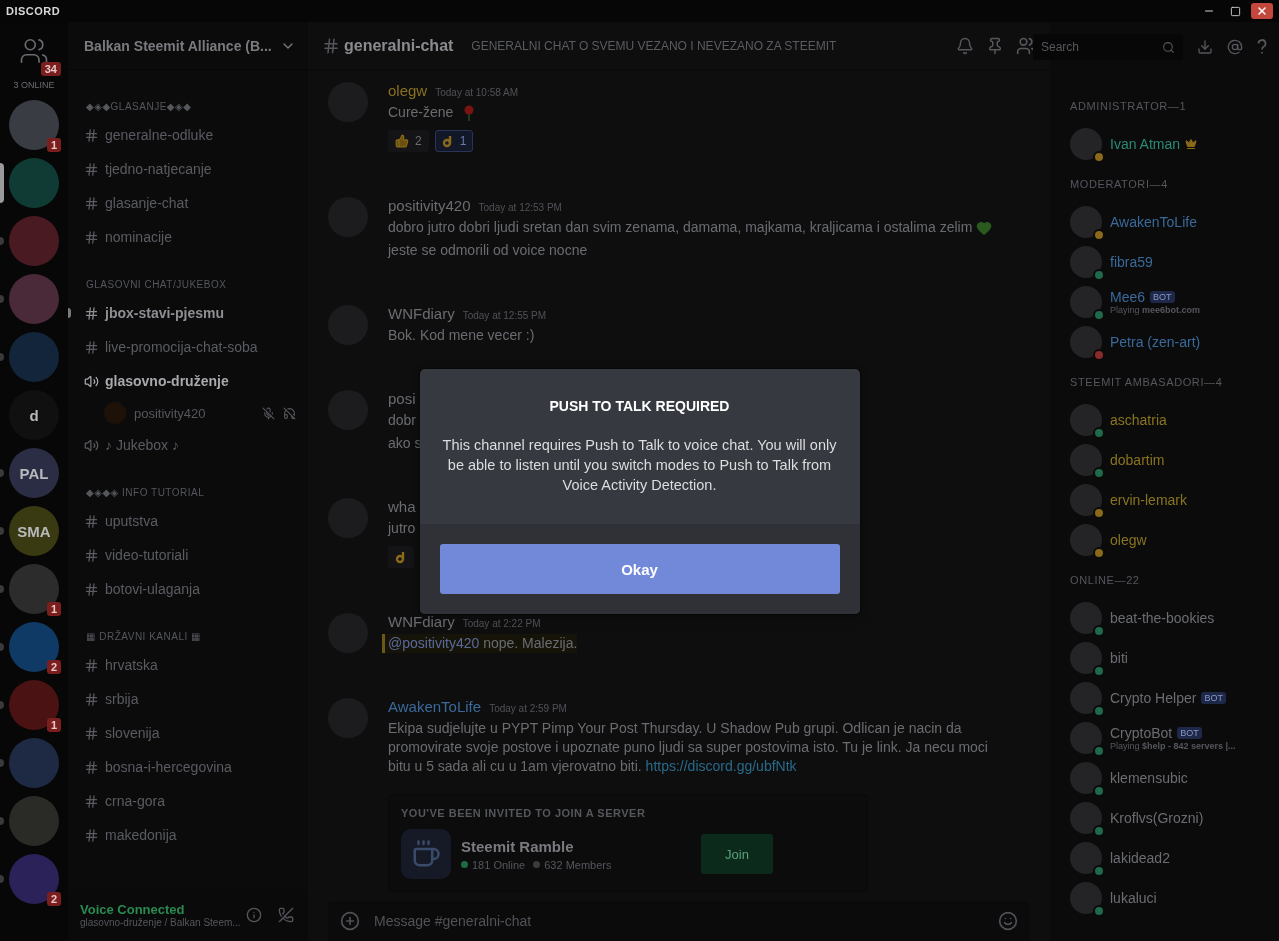 Image resolution: width=1279 pixels, height=941 pixels. I want to click on member-name: CryptoBot, so click(1141, 733).